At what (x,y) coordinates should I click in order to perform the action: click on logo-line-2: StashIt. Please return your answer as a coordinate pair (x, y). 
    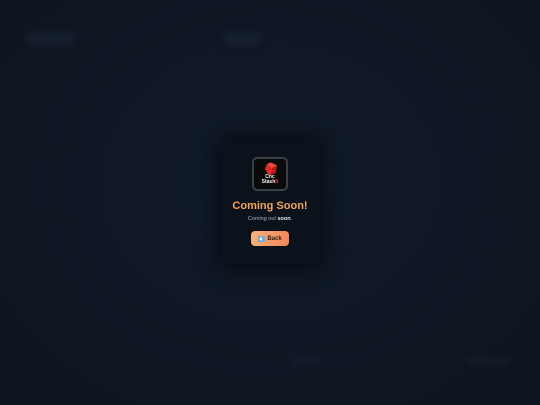
    Looking at the image, I should click on (270, 182).